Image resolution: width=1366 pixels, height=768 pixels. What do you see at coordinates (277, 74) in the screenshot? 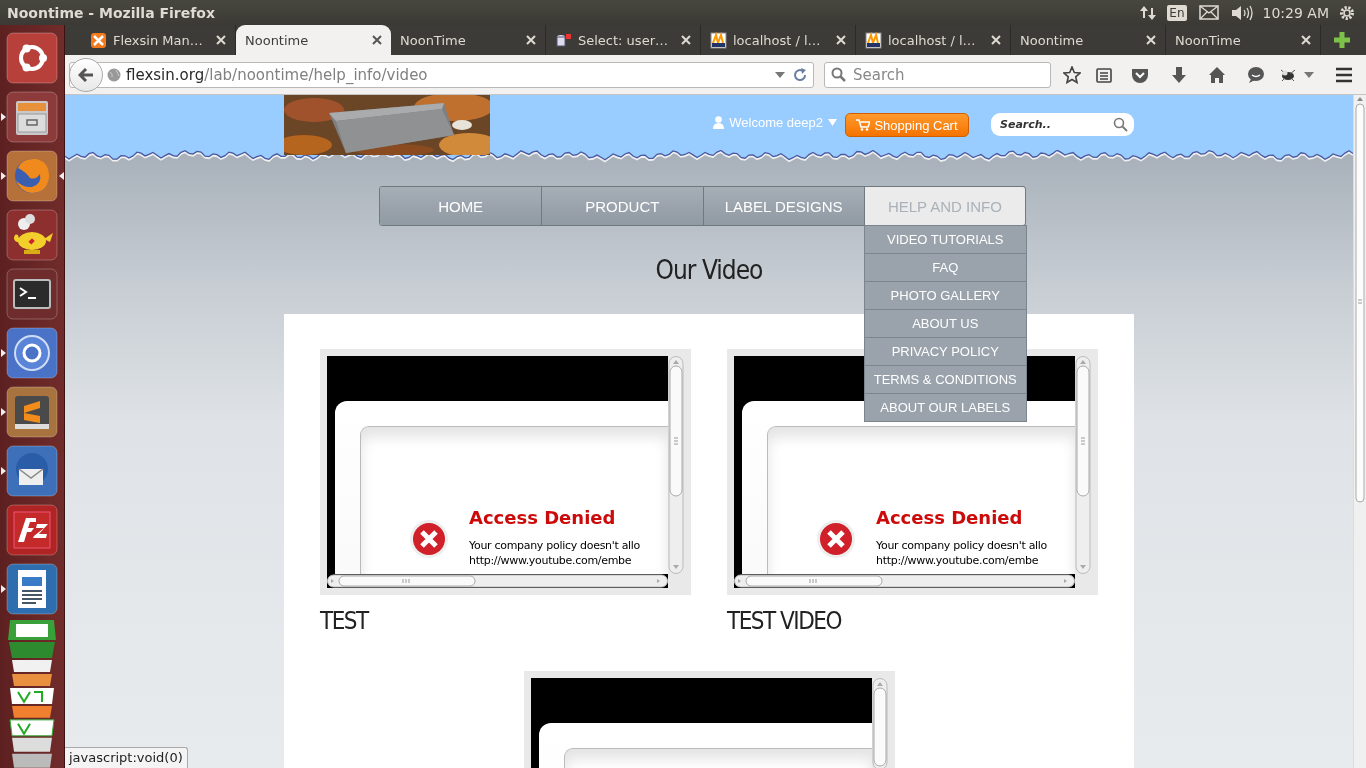
I see `url-text: flexsin.org/lab/noontime/help_info/video` at bounding box center [277, 74].